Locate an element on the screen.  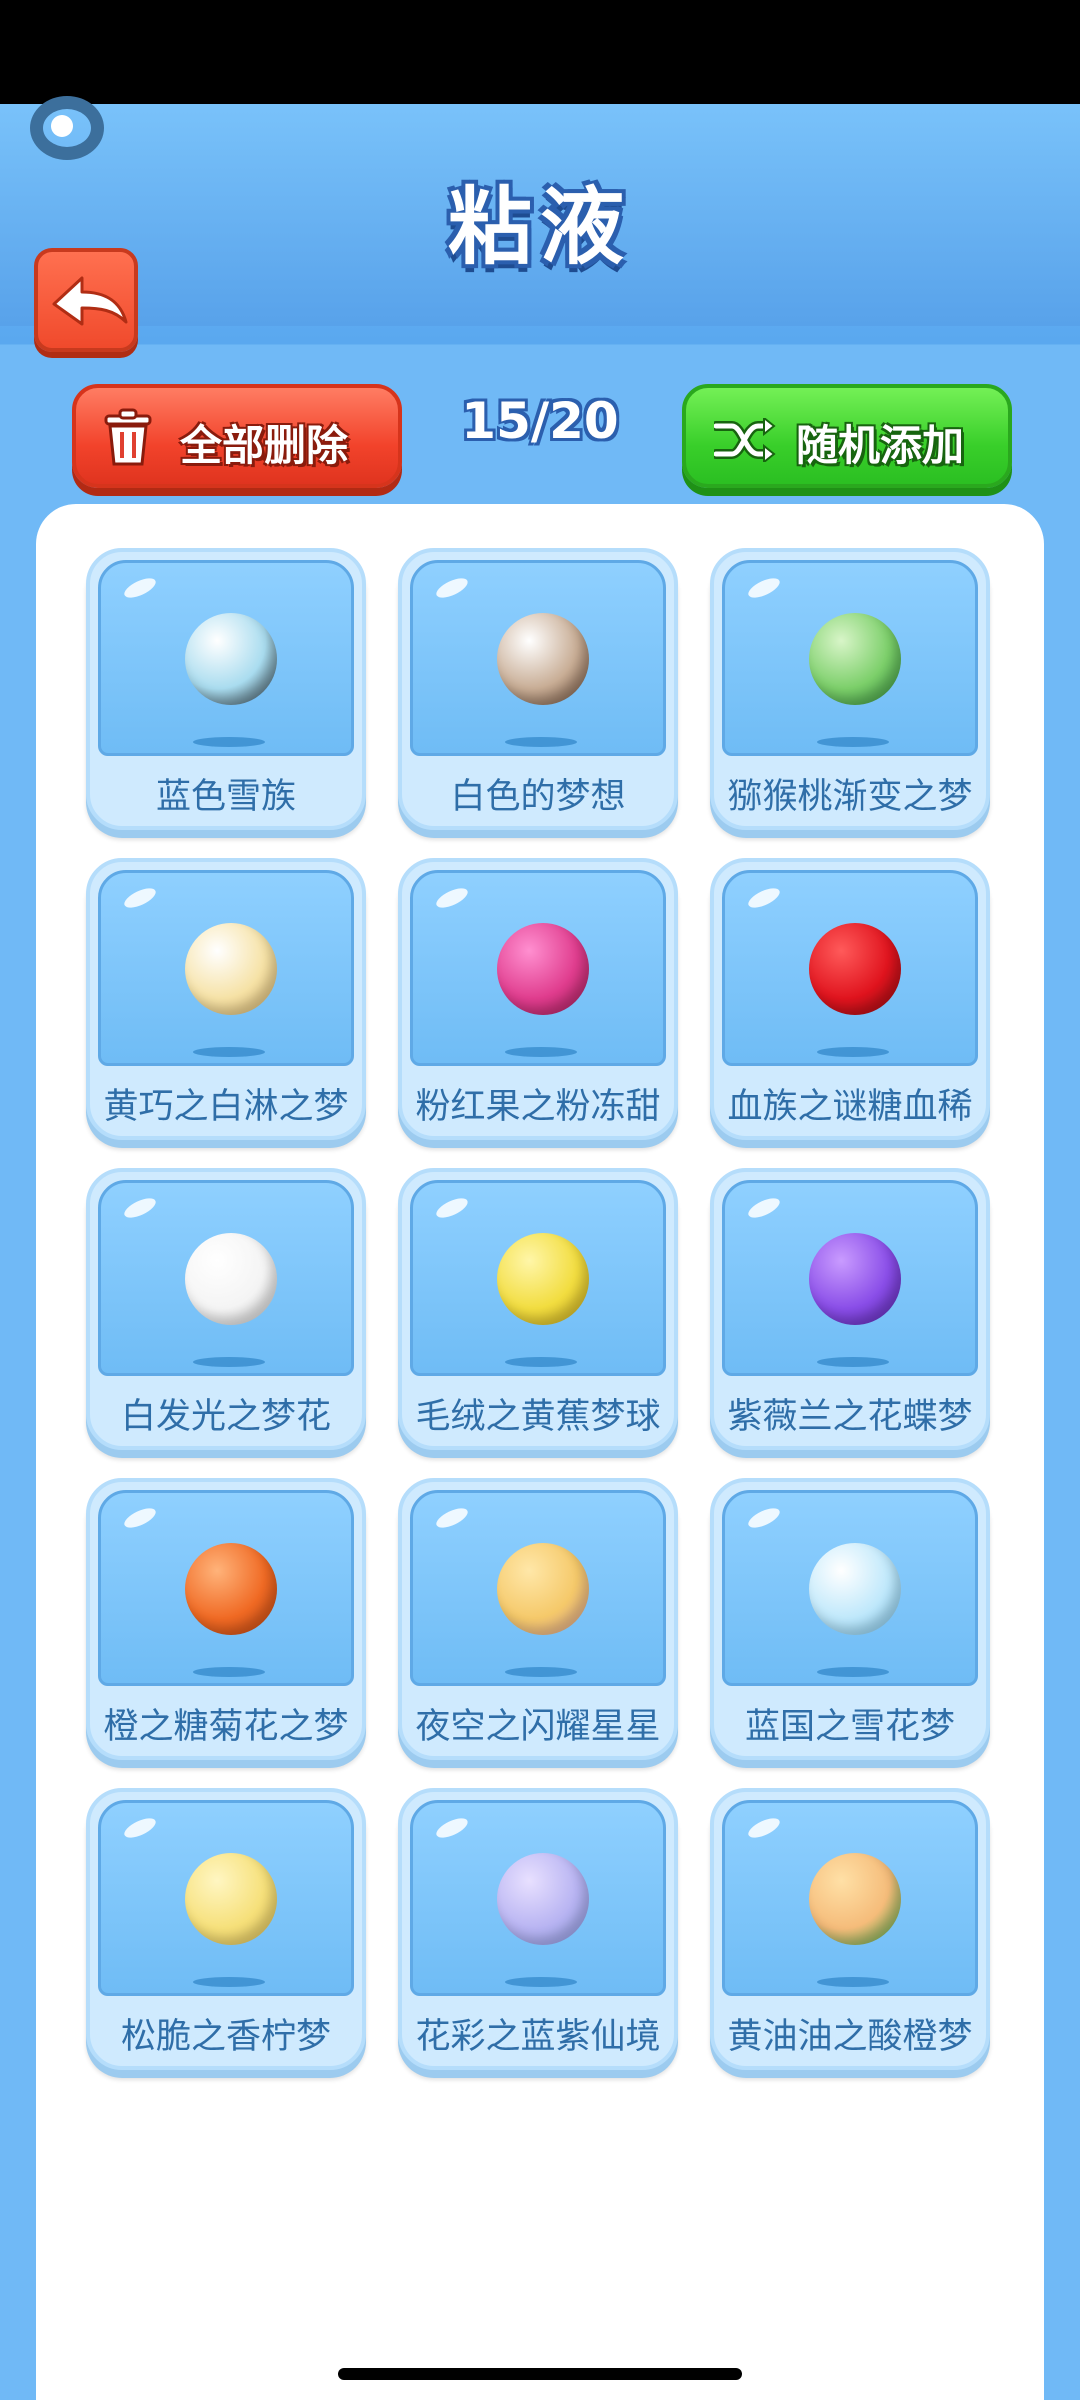
slime-name: 松脆之香柠梦 is located at coordinates (225, 2037).